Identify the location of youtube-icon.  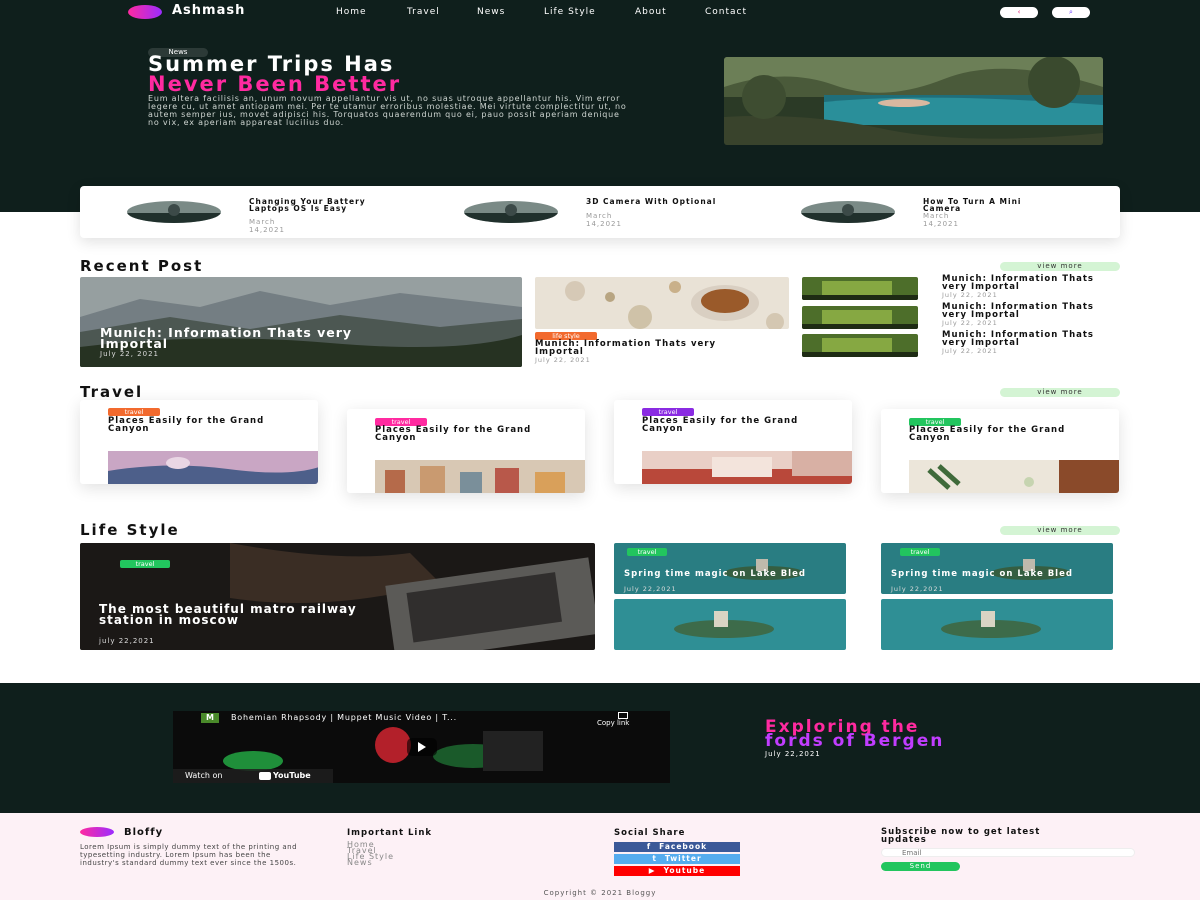
(265, 776).